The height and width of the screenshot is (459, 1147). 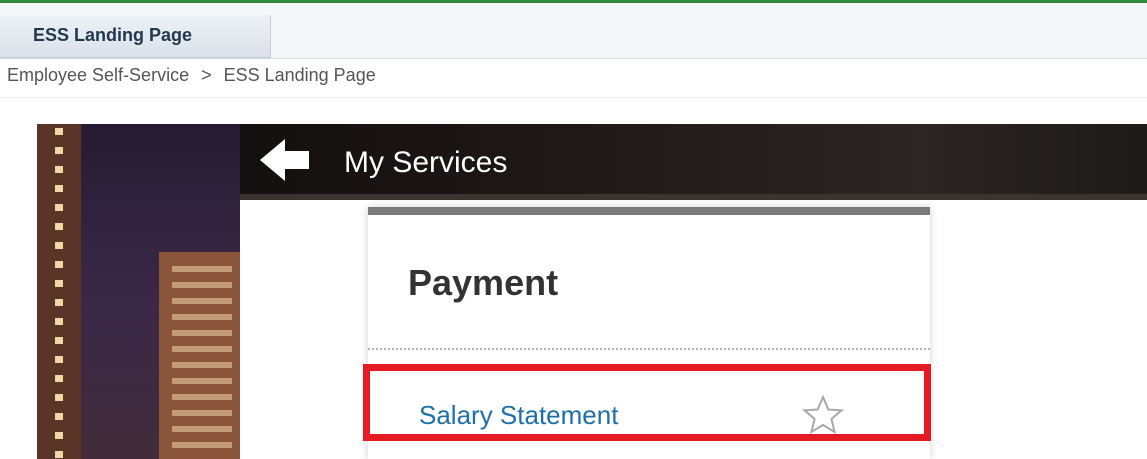 I want to click on back-button, so click(x=285, y=160).